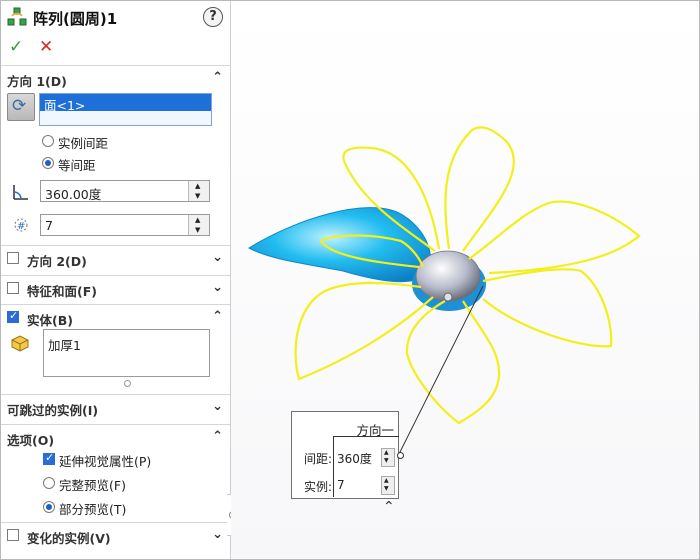  I want to click on callout-count-label: 实例:, so click(318, 487).